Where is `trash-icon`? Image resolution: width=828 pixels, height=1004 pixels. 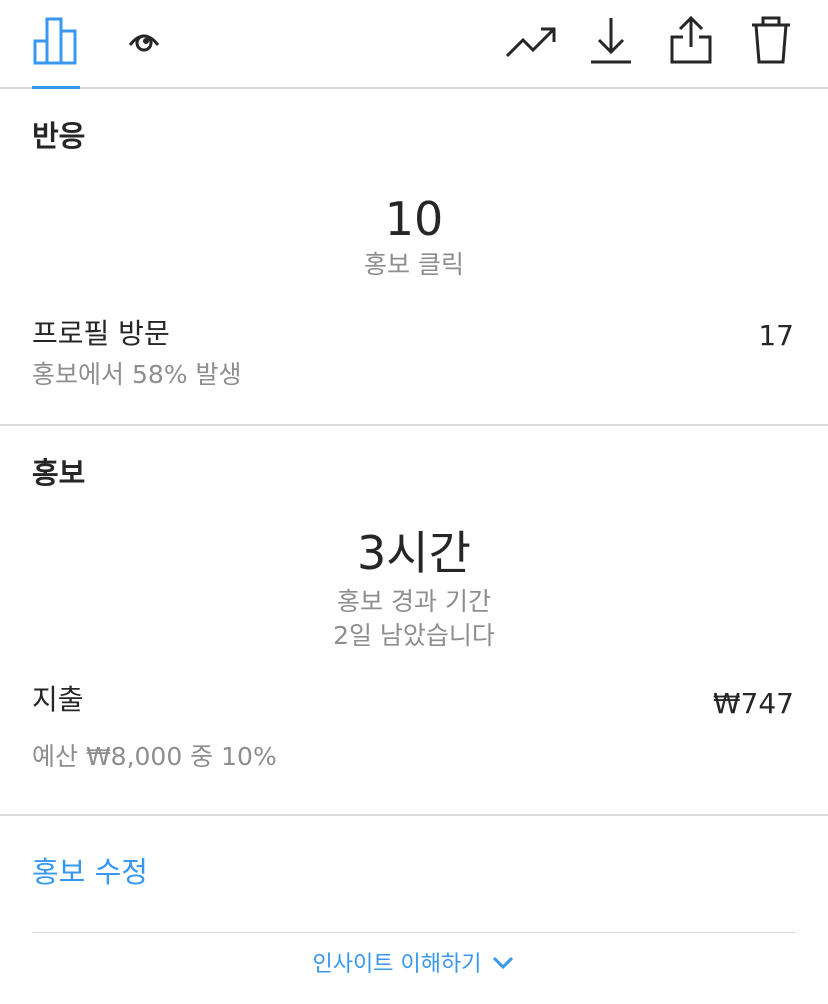
trash-icon is located at coordinates (771, 40).